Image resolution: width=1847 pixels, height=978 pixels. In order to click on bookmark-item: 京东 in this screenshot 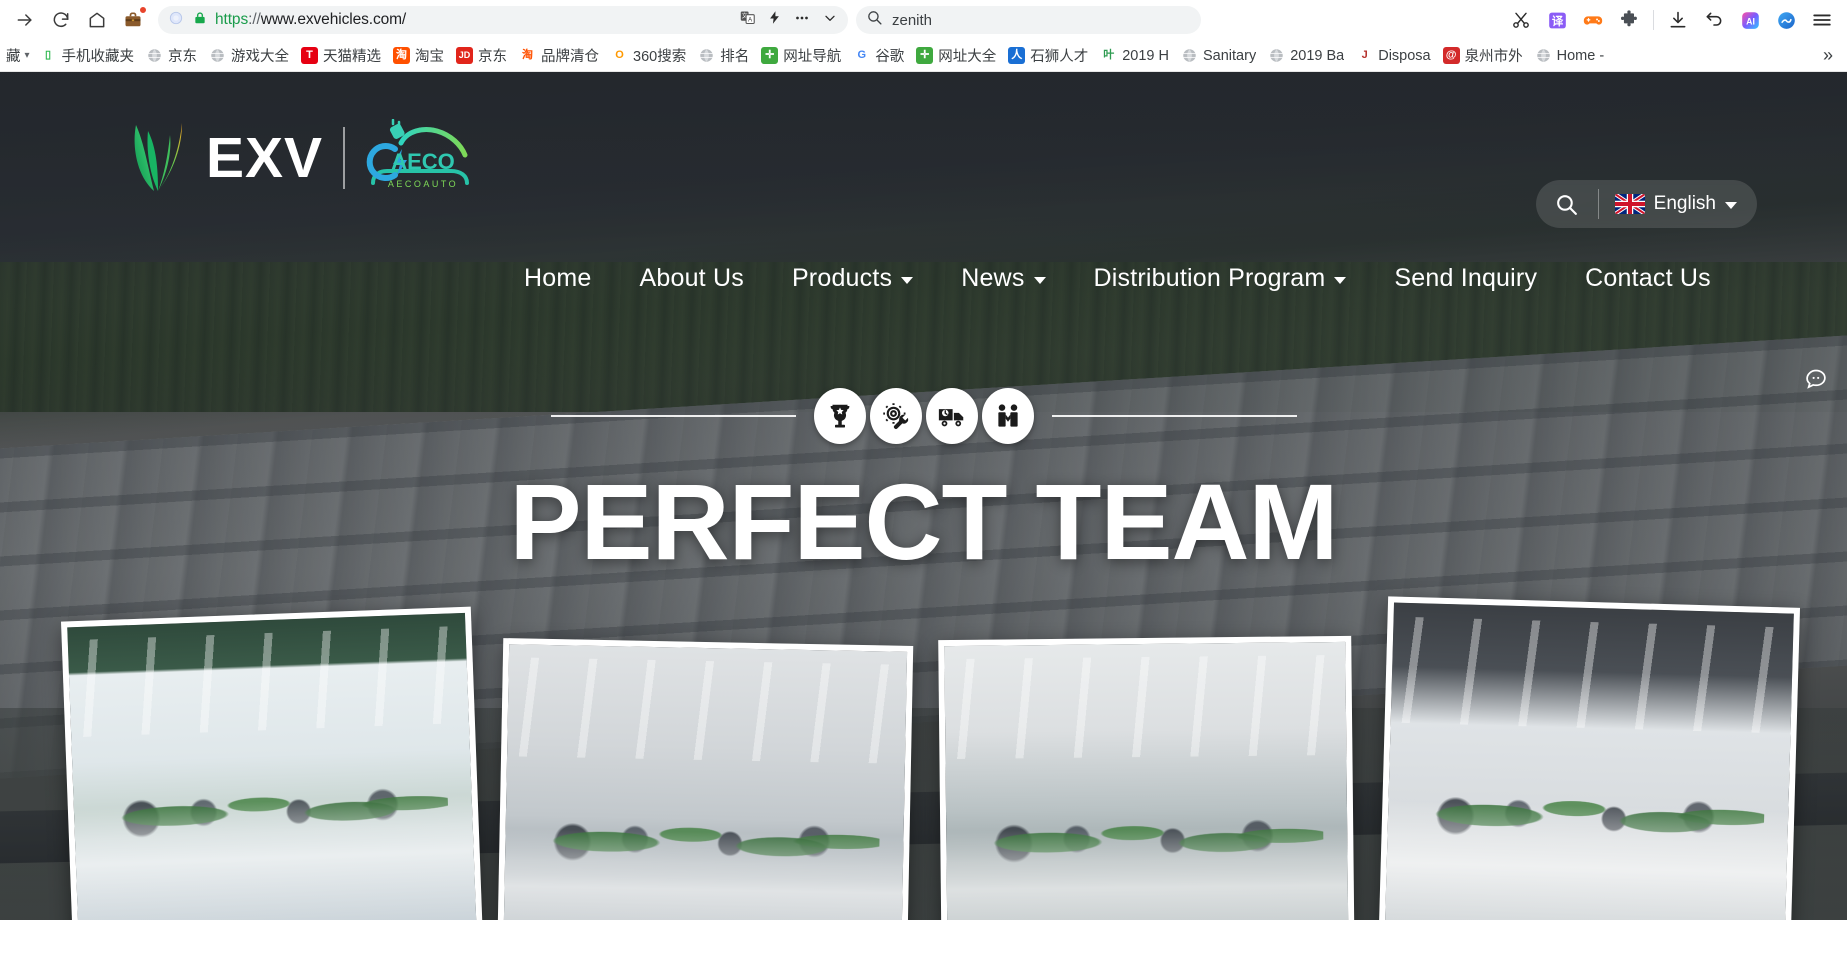, I will do `click(171, 55)`.